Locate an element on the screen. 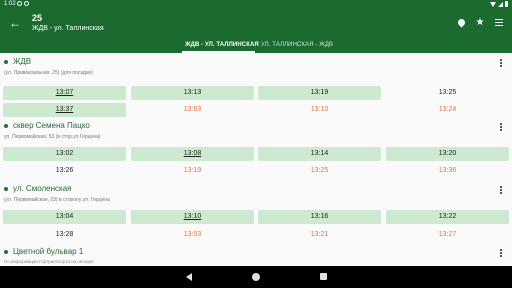 This screenshot has width=512, height=288. wifi-icon is located at coordinates (493, 4).